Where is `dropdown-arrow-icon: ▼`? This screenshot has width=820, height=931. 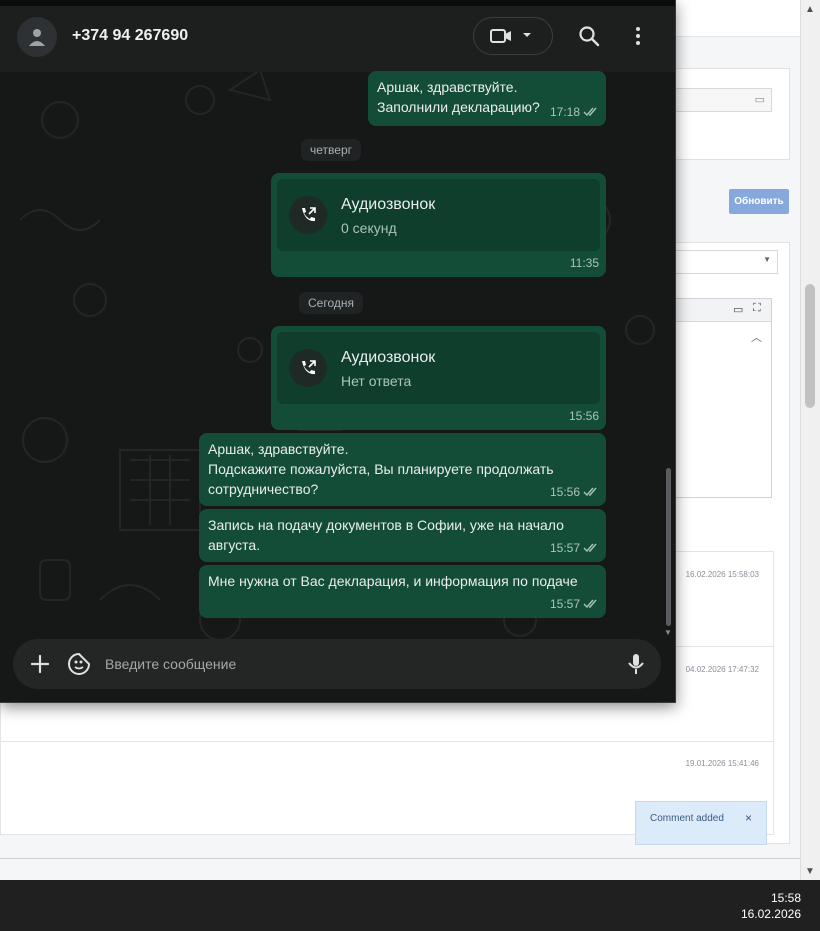 dropdown-arrow-icon: ▼ is located at coordinates (767, 259).